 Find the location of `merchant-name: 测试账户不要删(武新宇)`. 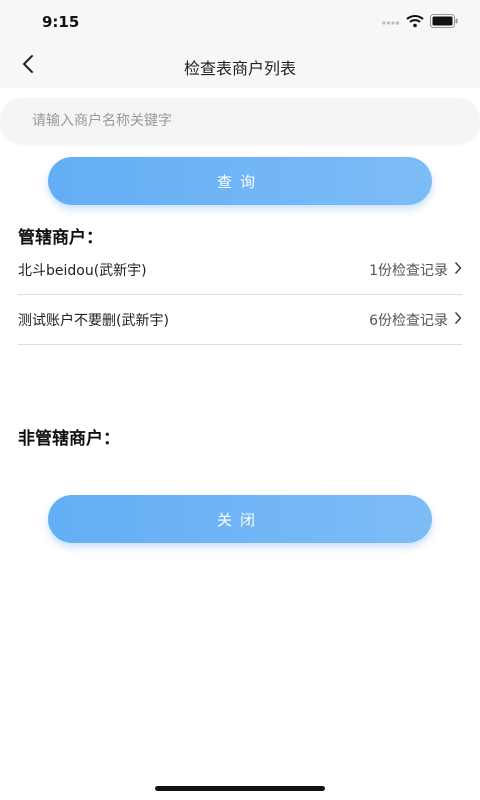

merchant-name: 测试账户不要删(武新宇) is located at coordinates (93, 320).